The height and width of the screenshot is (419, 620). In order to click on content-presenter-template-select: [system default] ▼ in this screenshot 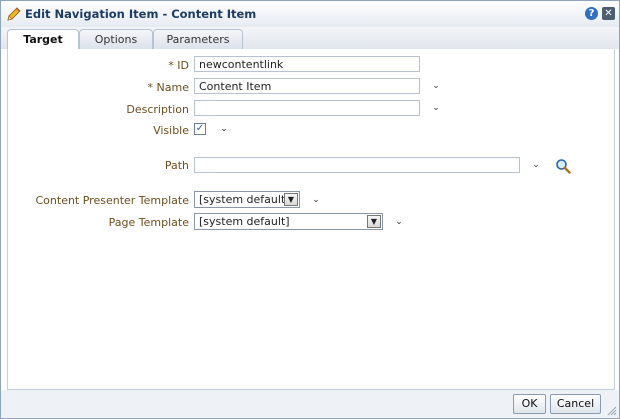, I will do `click(247, 199)`.